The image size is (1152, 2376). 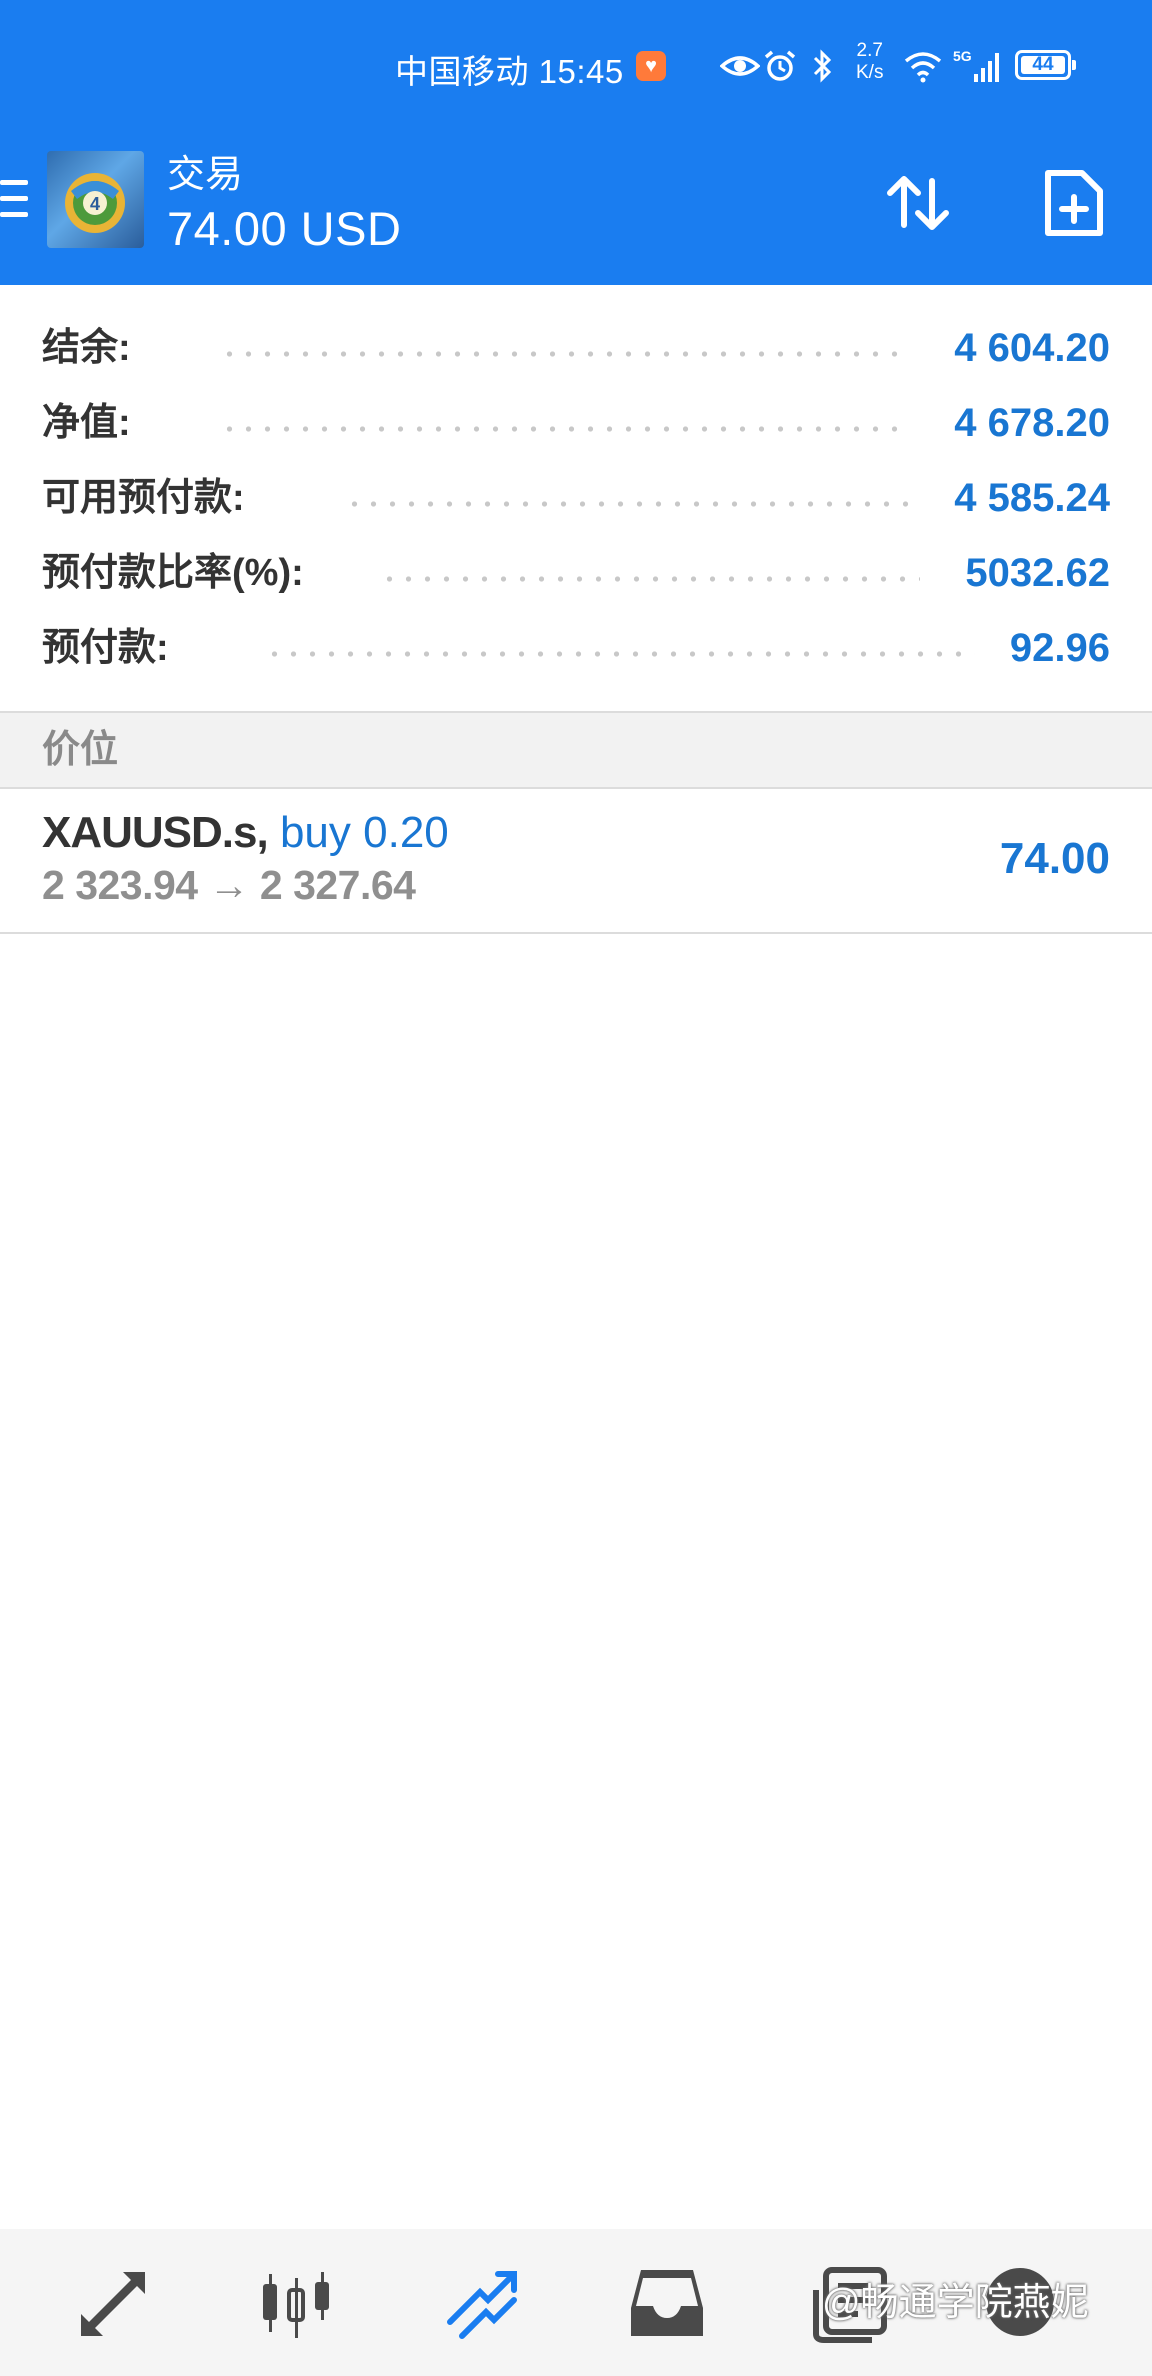 What do you see at coordinates (95, 204) in the screenshot?
I see `svg-text: 4` at bounding box center [95, 204].